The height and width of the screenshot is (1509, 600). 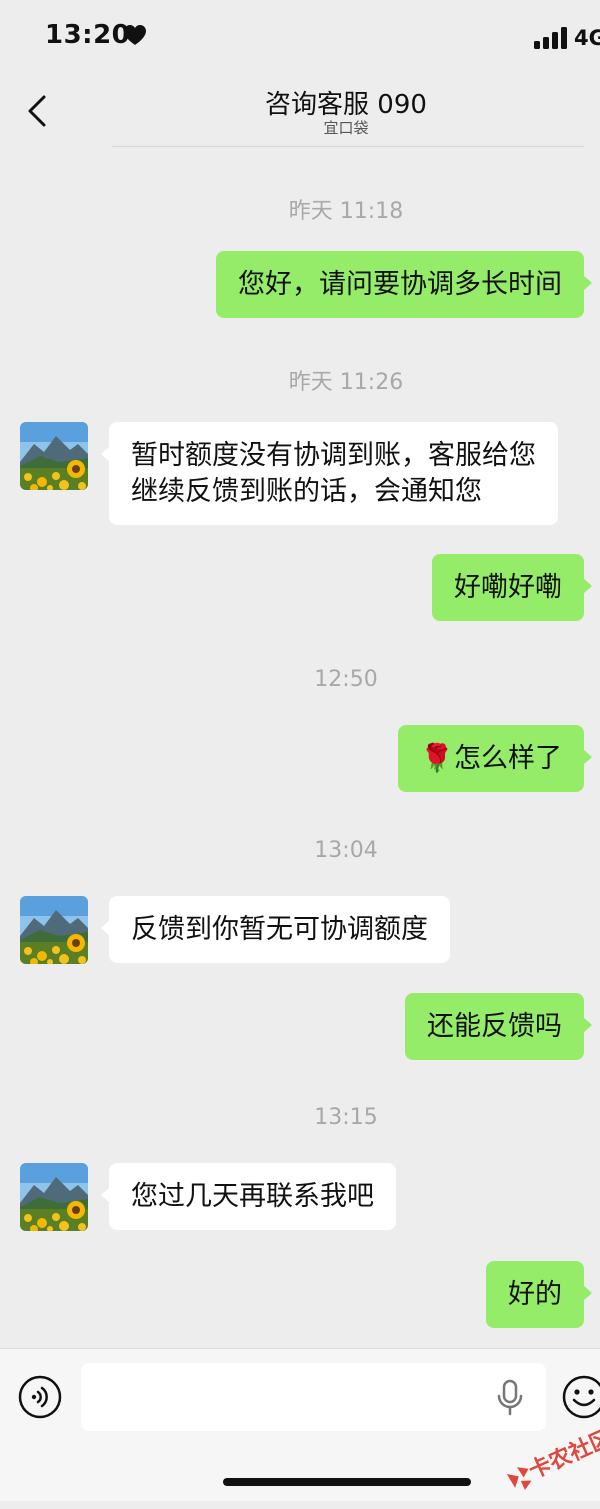 What do you see at coordinates (329, 473) in the screenshot?
I see `received-message-bubble: 暂时额度没有协调到账，客服给您 继续反馈到账的话，会通知您` at bounding box center [329, 473].